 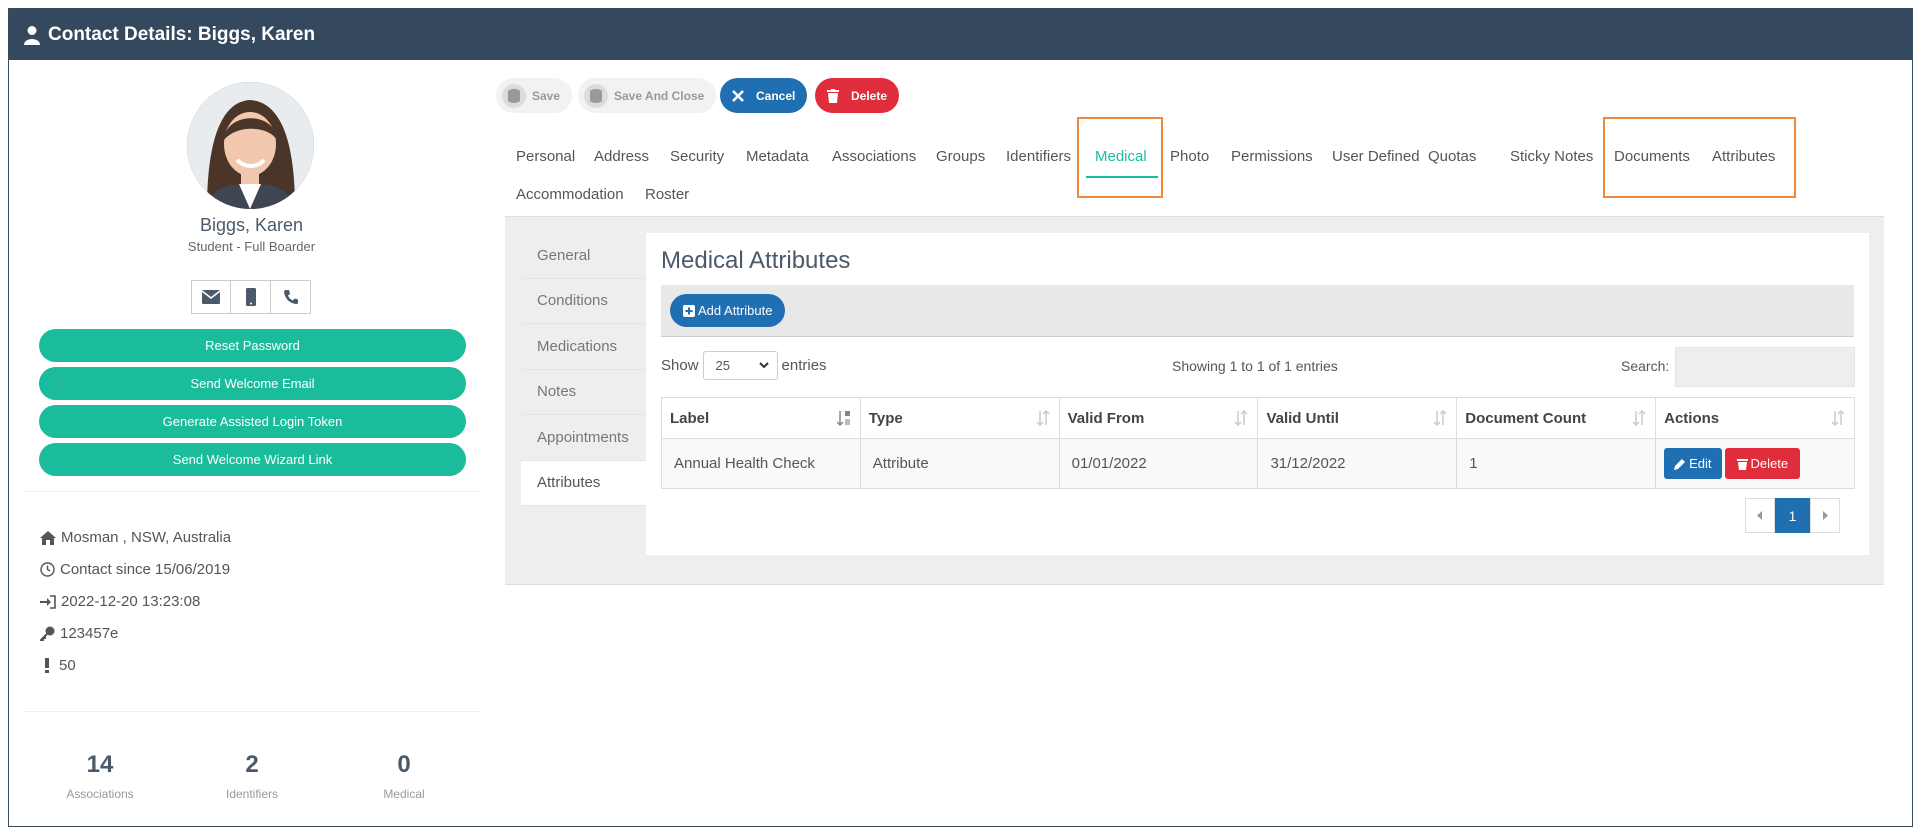 I want to click on cell-document-count: 1, so click(x=1556, y=463).